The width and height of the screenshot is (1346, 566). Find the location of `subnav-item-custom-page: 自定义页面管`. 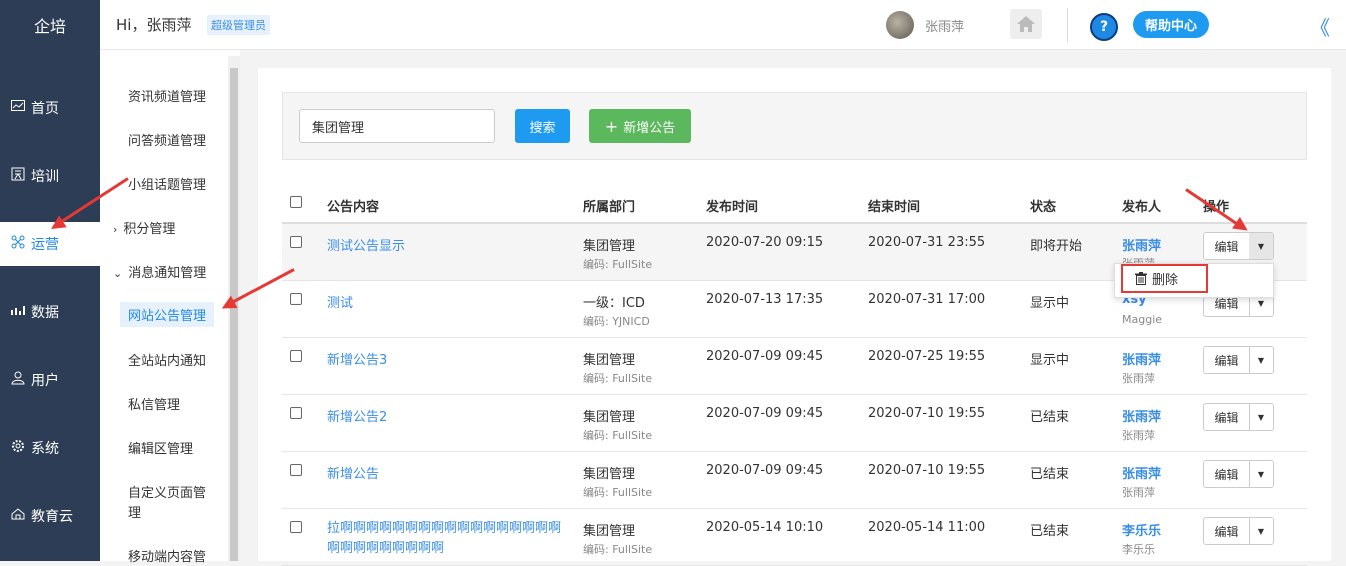

subnav-item-custom-page: 自定义页面管 is located at coordinates (167, 491).